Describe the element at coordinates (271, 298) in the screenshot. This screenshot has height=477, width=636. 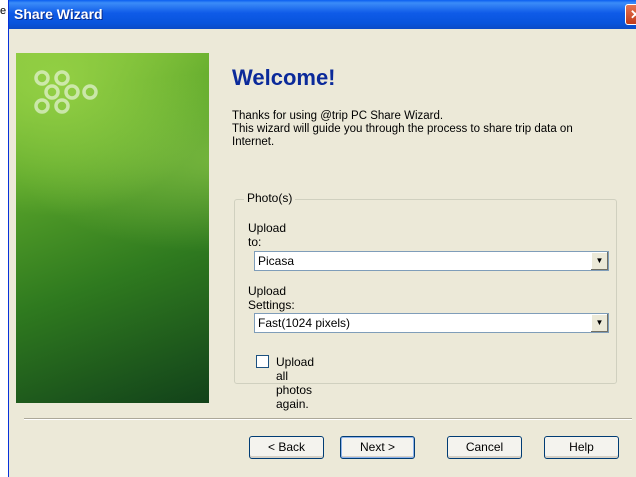
I see `upload-settings-label: Upload Settings:` at that location.